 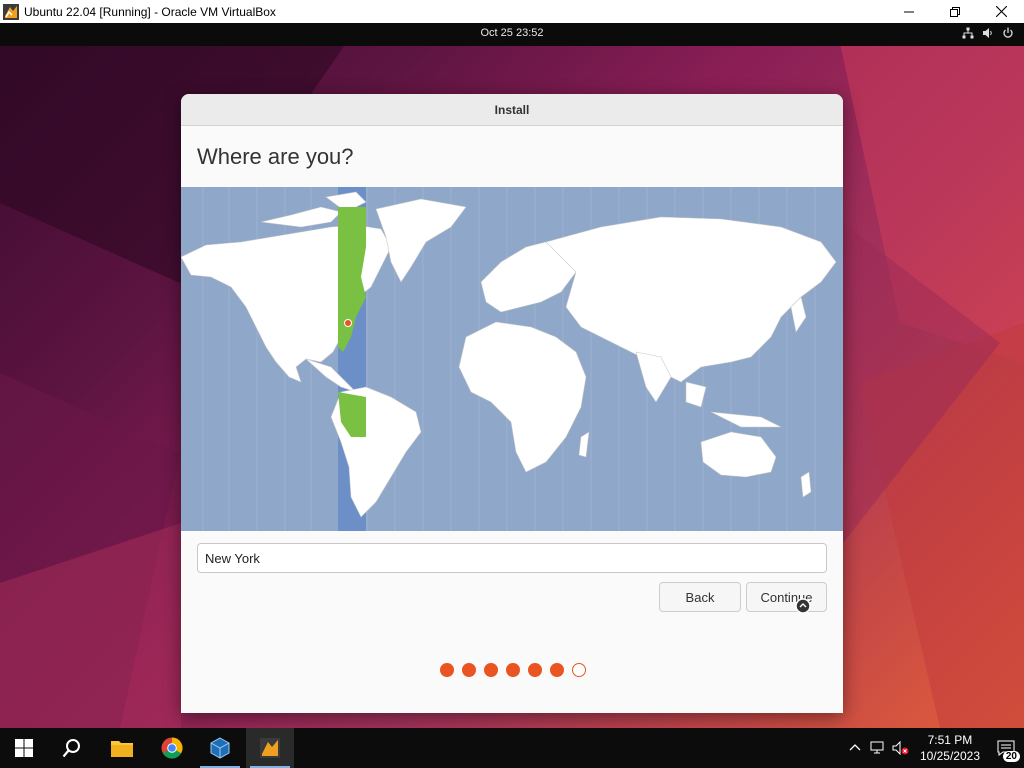 I want to click on location-pin-icon, so click(x=348, y=323).